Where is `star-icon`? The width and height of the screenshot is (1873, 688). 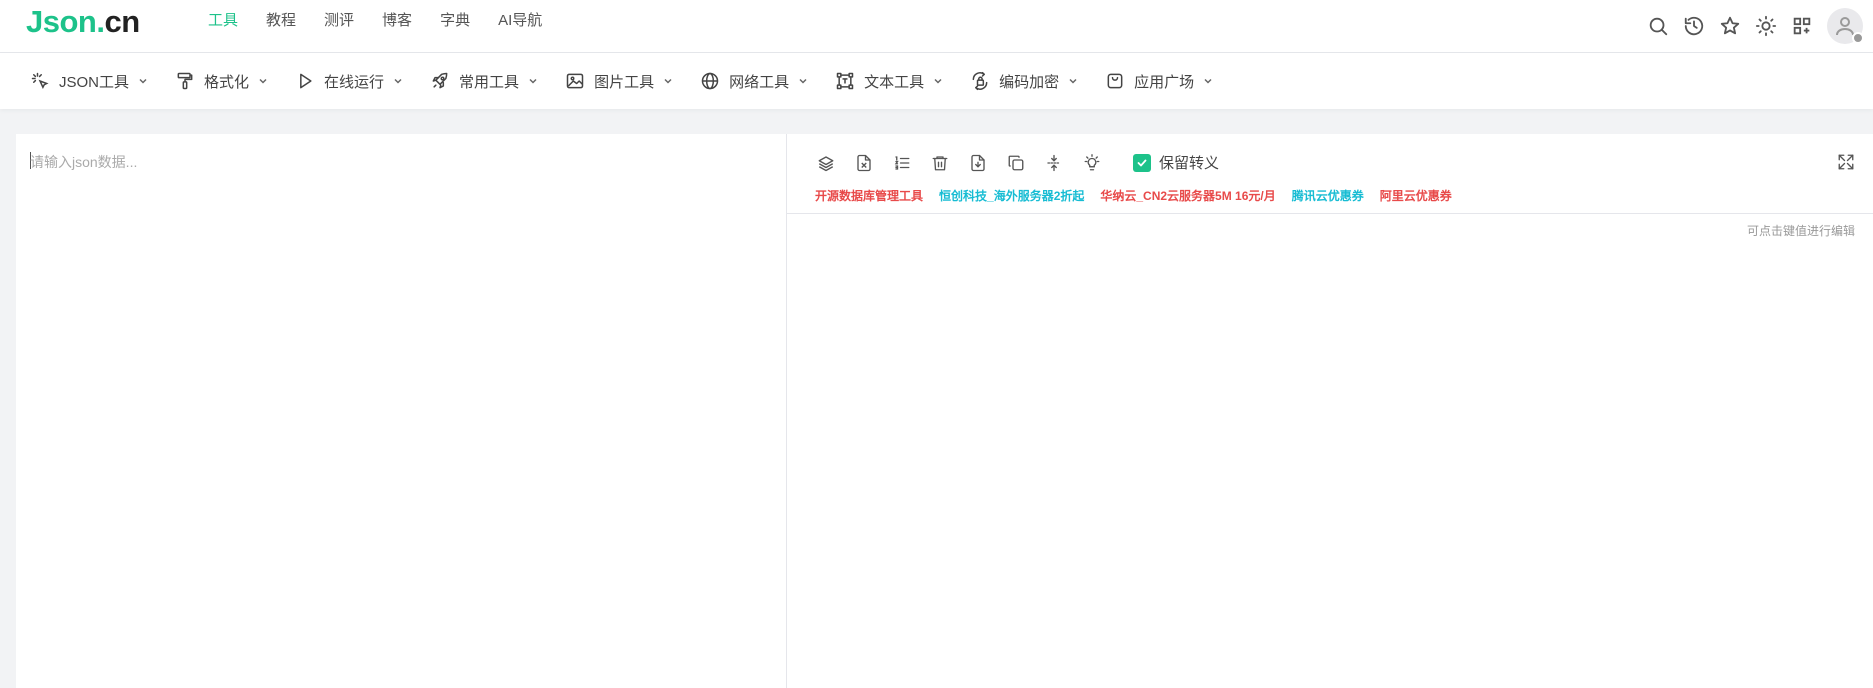
star-icon is located at coordinates (1730, 26).